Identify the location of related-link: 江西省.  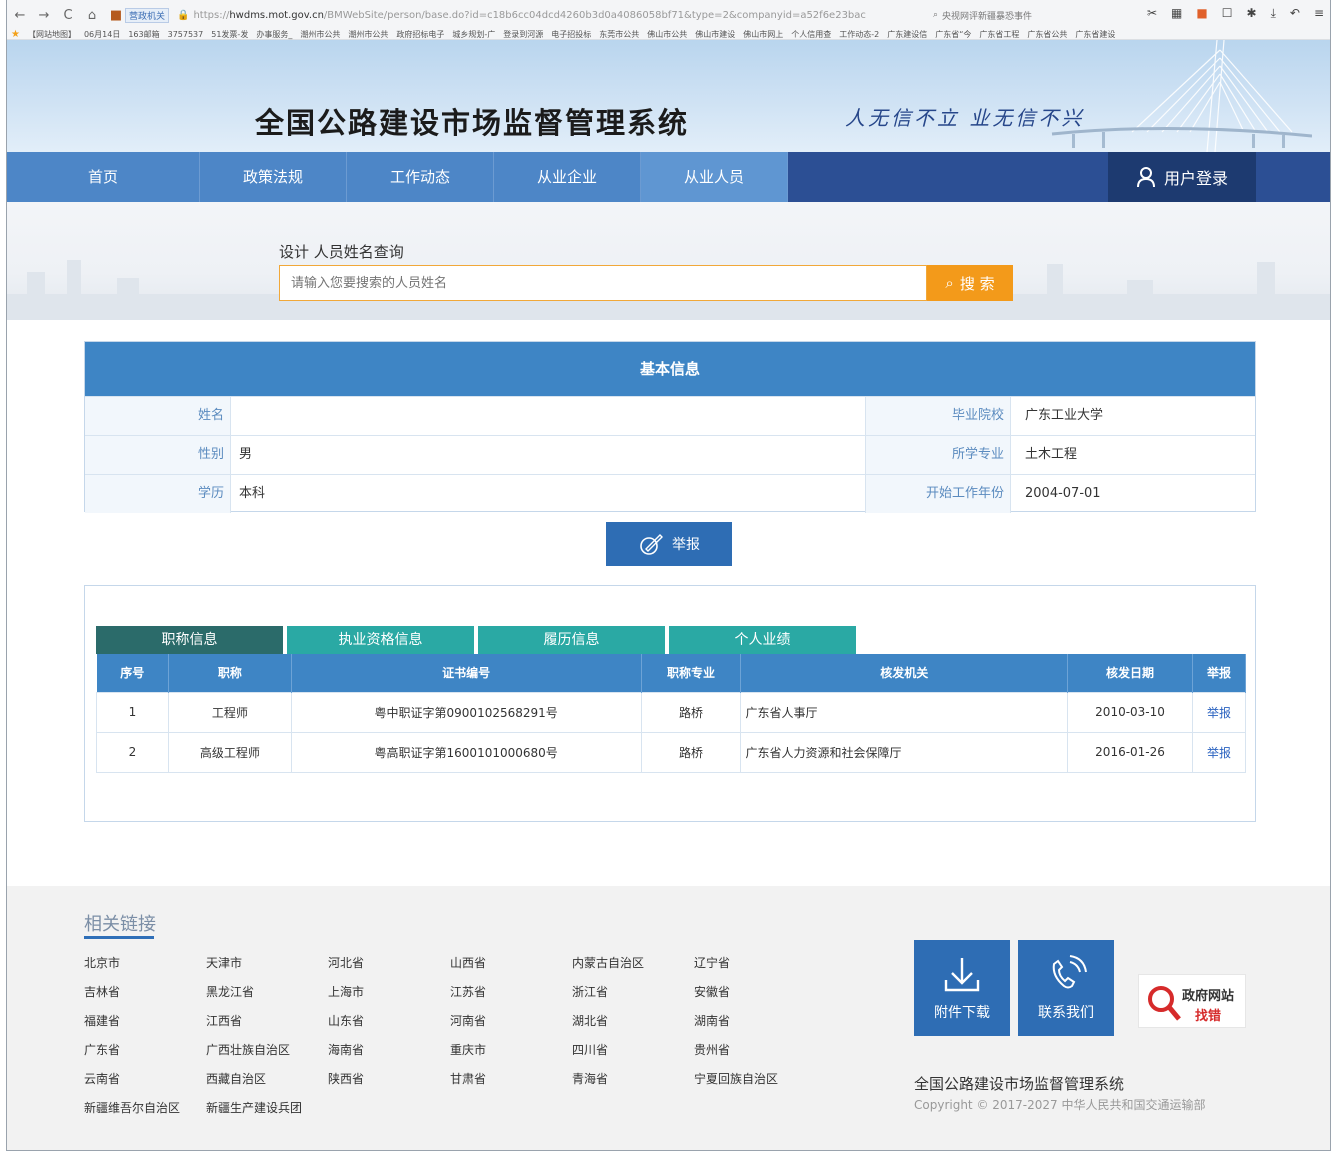
(224, 1020).